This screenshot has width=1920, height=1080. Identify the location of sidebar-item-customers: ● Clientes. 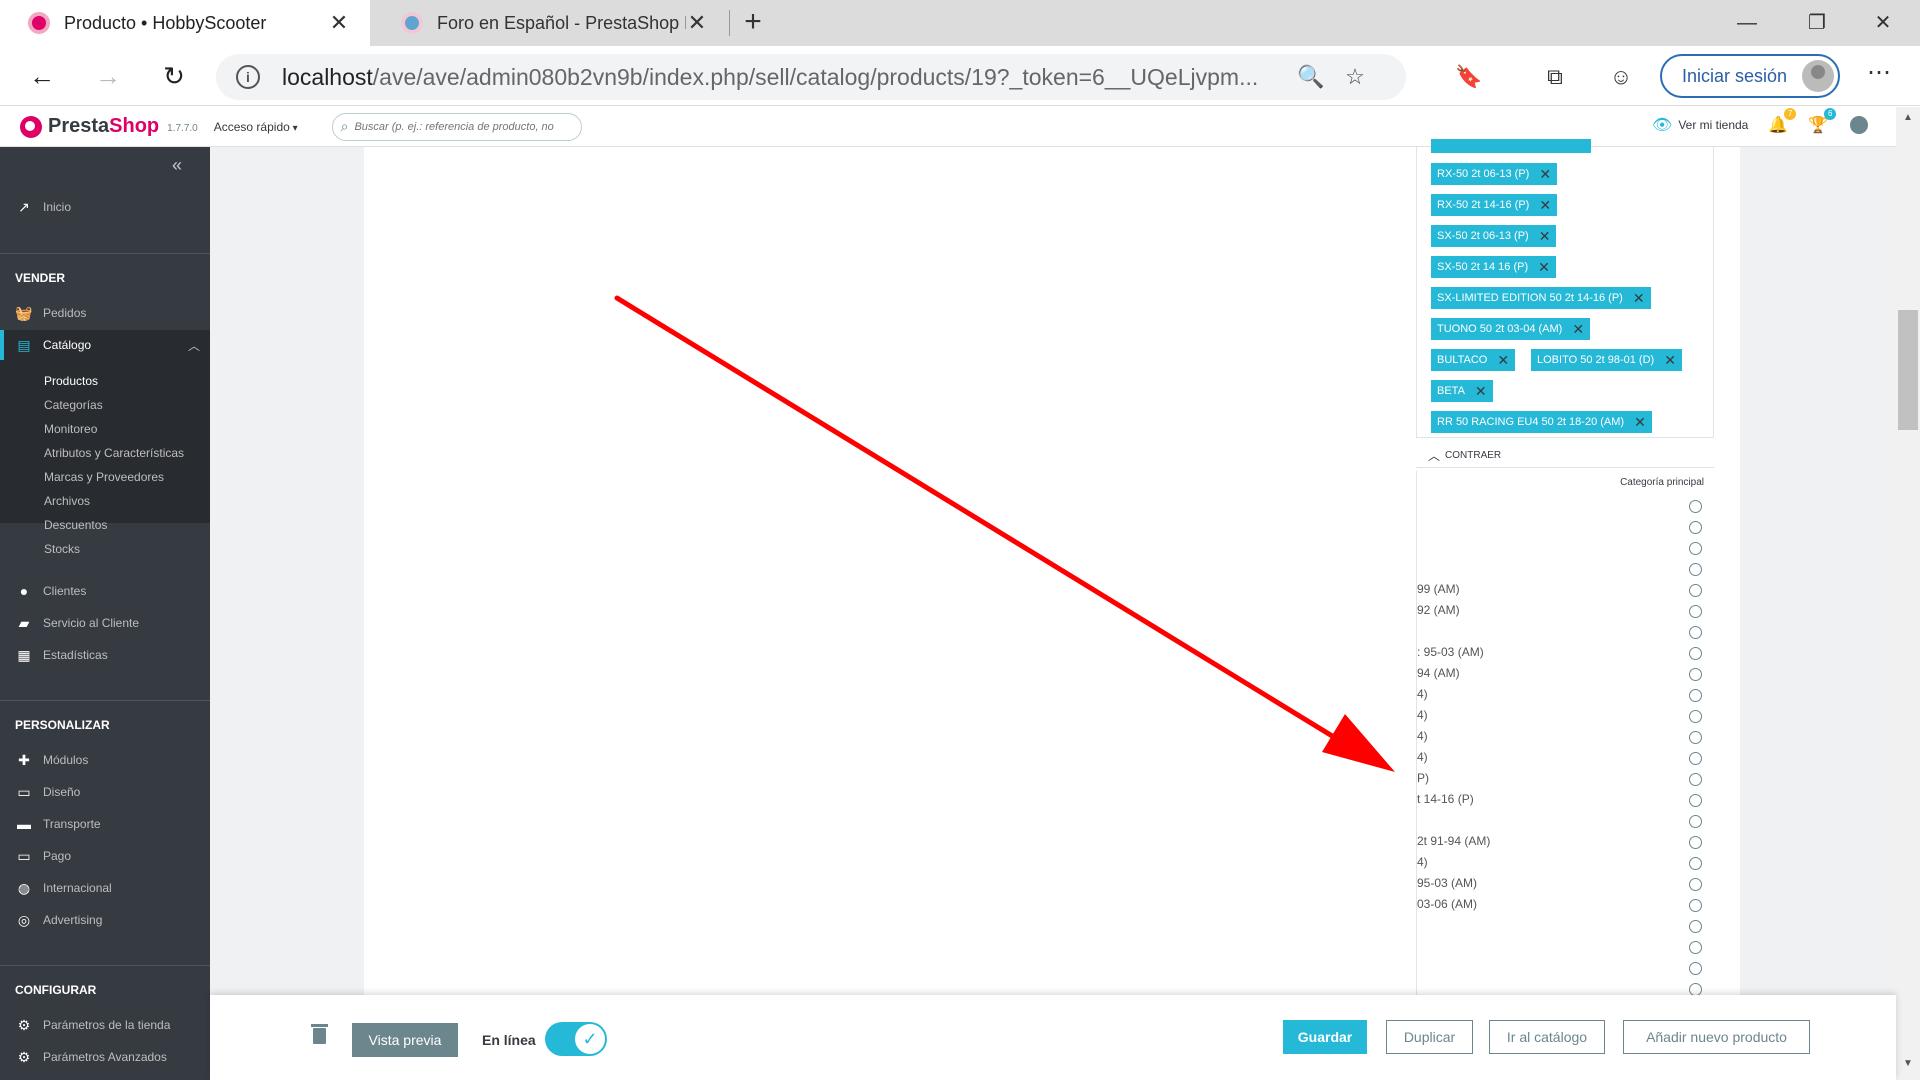
(105, 591).